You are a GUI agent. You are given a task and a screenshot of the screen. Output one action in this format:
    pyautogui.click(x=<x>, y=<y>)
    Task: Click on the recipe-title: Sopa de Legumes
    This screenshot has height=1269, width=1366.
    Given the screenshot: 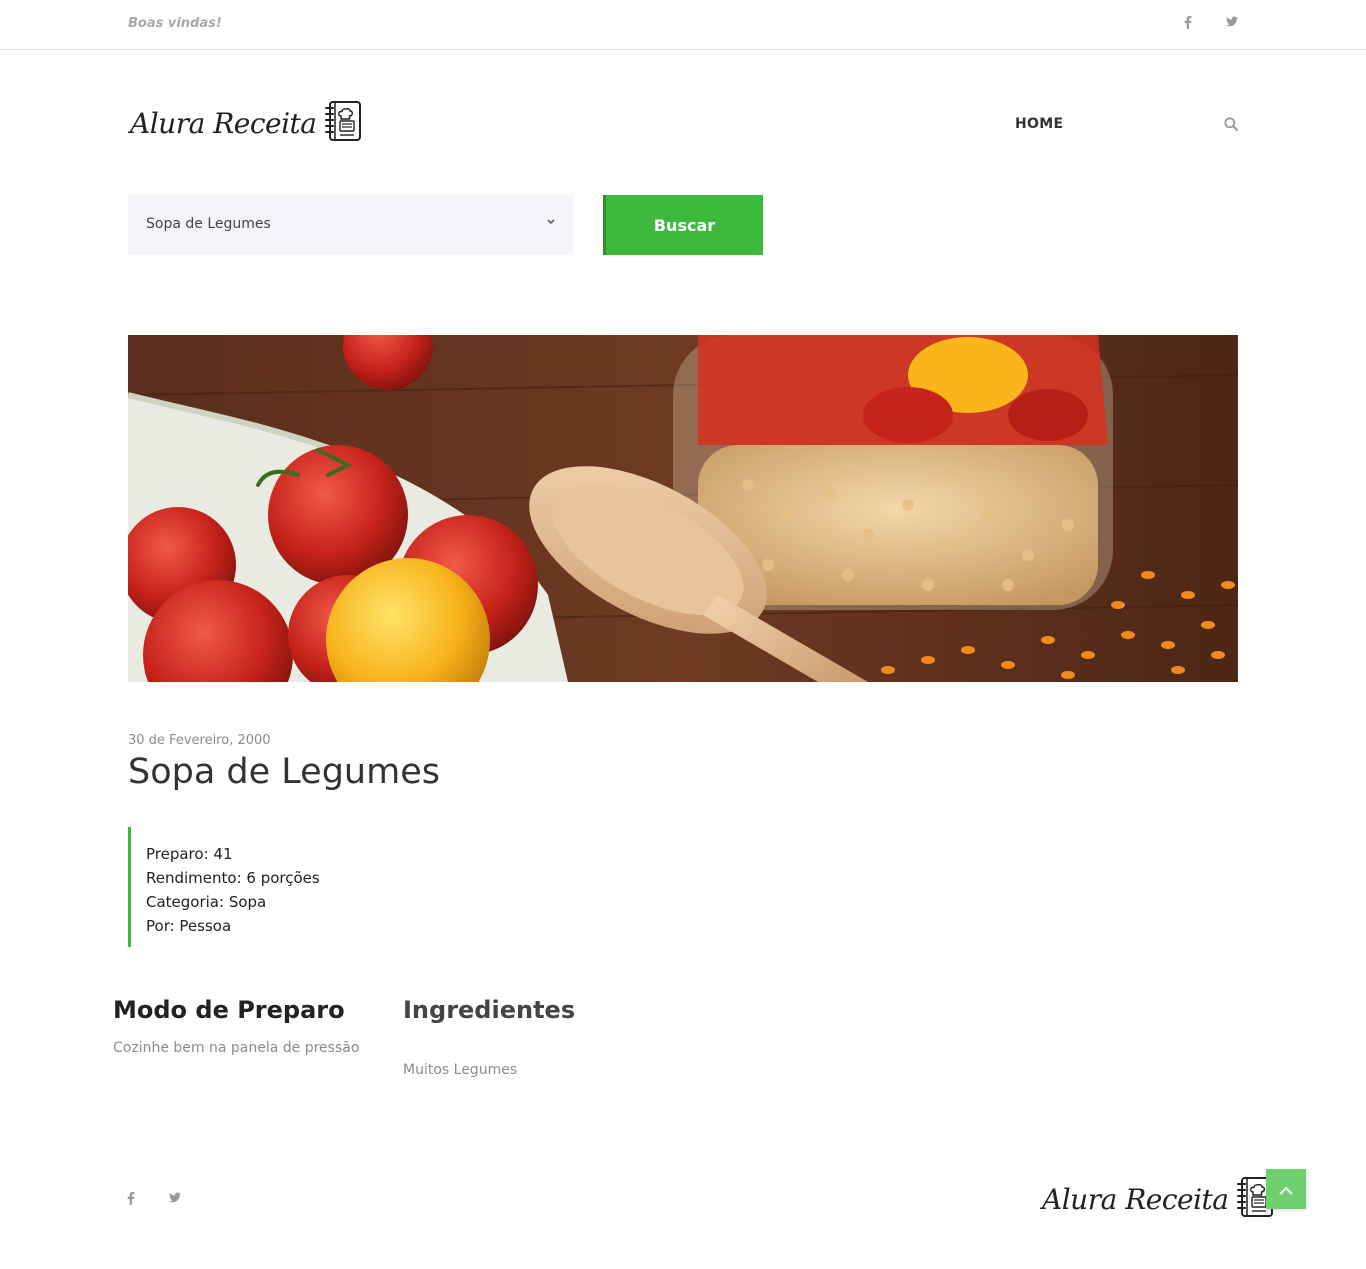 What is the action you would take?
    pyautogui.click(x=284, y=772)
    